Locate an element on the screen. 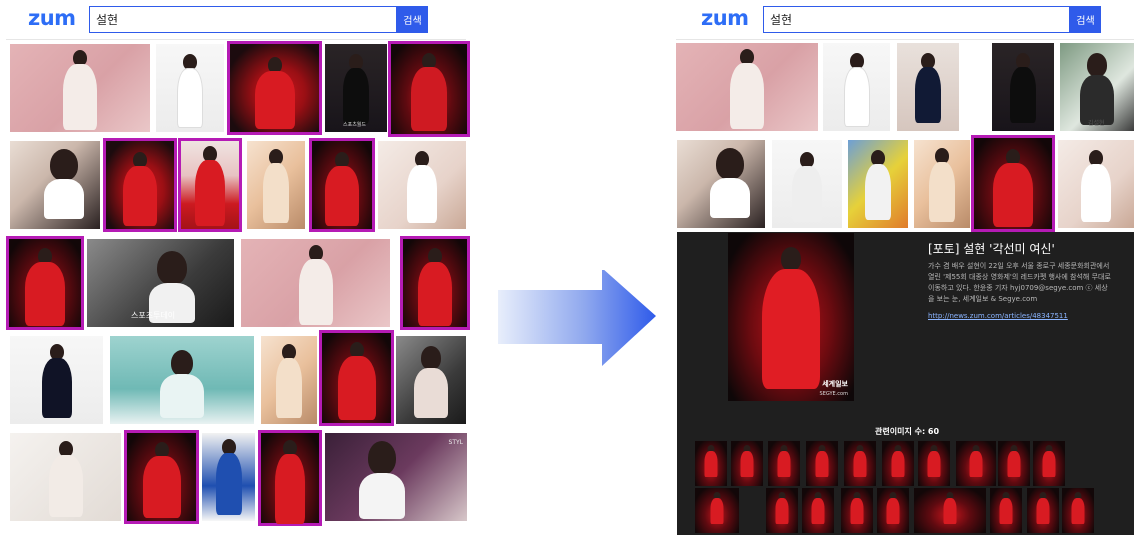 This screenshot has width=1134, height=535. image-thumbnail: STYL is located at coordinates (396, 477).